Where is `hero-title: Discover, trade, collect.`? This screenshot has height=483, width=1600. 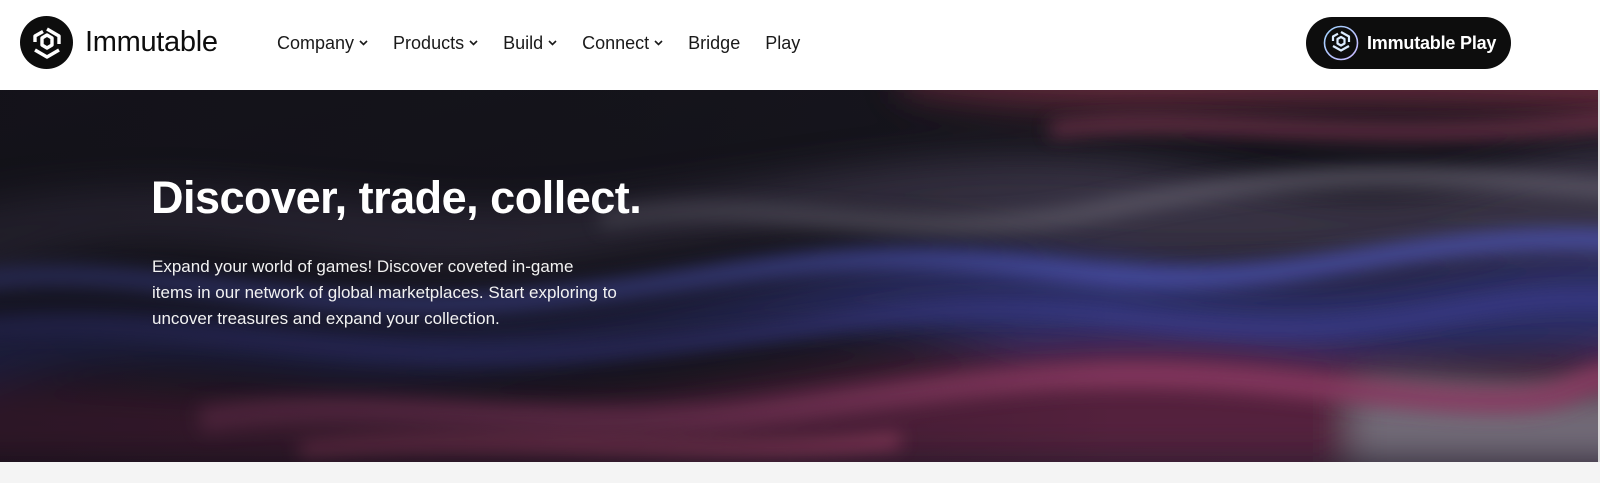
hero-title: Discover, trade, collect. is located at coordinates (396, 197).